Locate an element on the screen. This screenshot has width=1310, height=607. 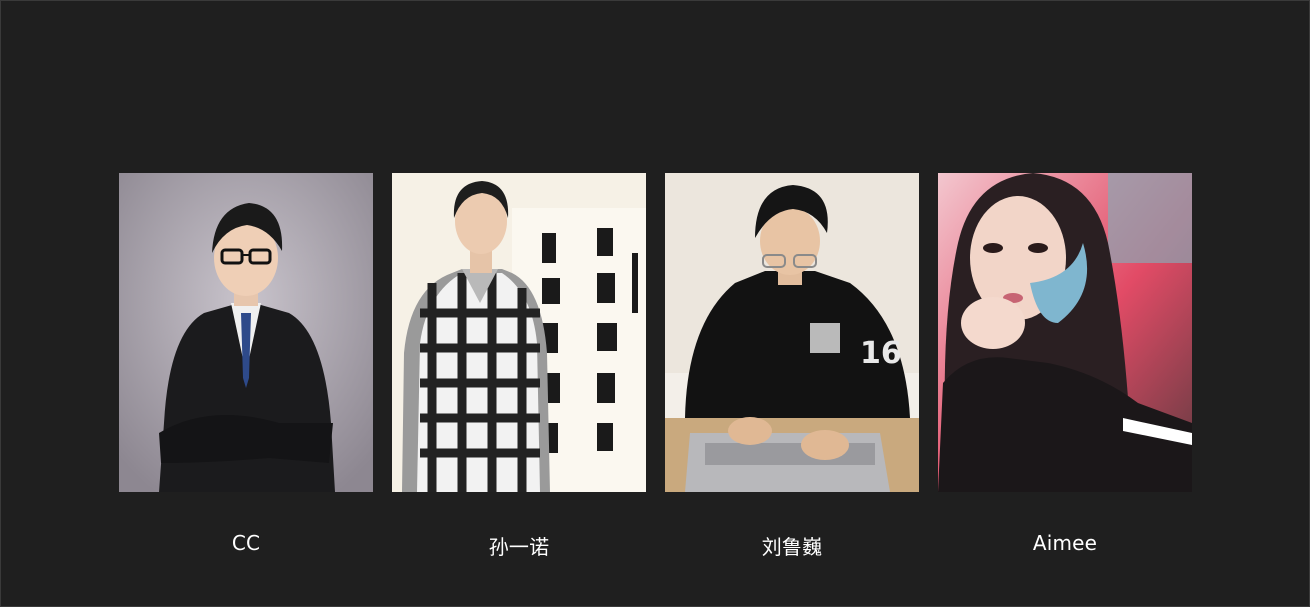
portrait-calligraphy-icon is located at coordinates (519, 332).